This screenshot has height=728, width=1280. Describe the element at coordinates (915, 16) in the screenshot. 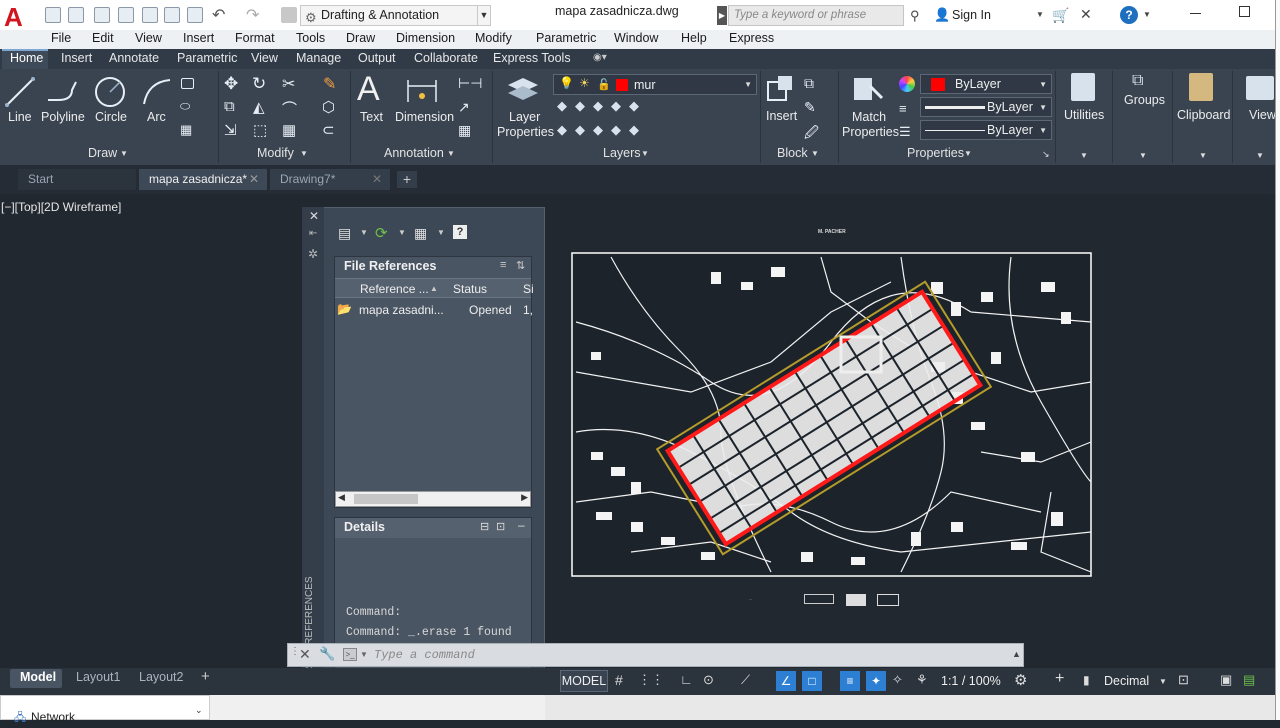

I see `binoculars-icon: ⚲` at that location.